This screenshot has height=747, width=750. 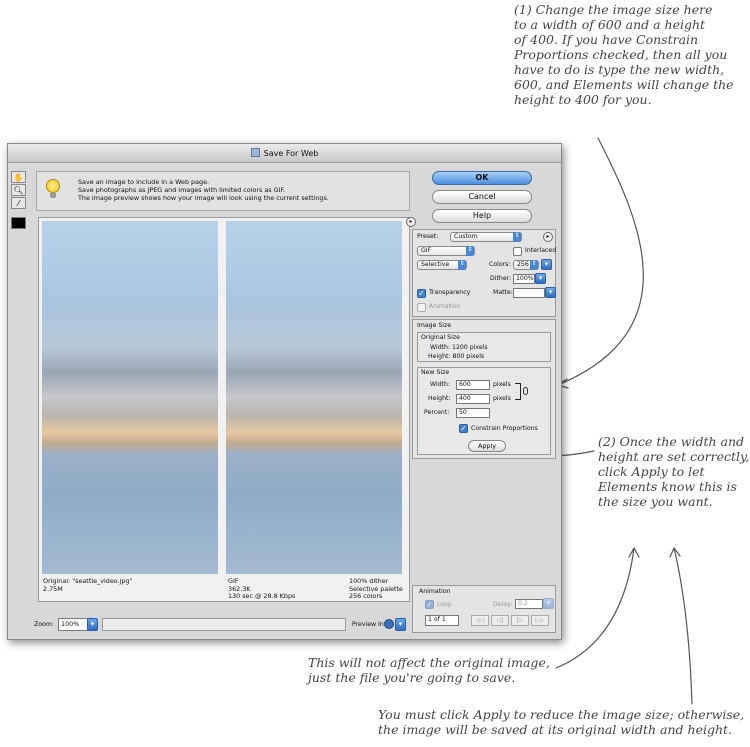 What do you see at coordinates (480, 620) in the screenshot?
I see `first-frame-button: ◁◁` at bounding box center [480, 620].